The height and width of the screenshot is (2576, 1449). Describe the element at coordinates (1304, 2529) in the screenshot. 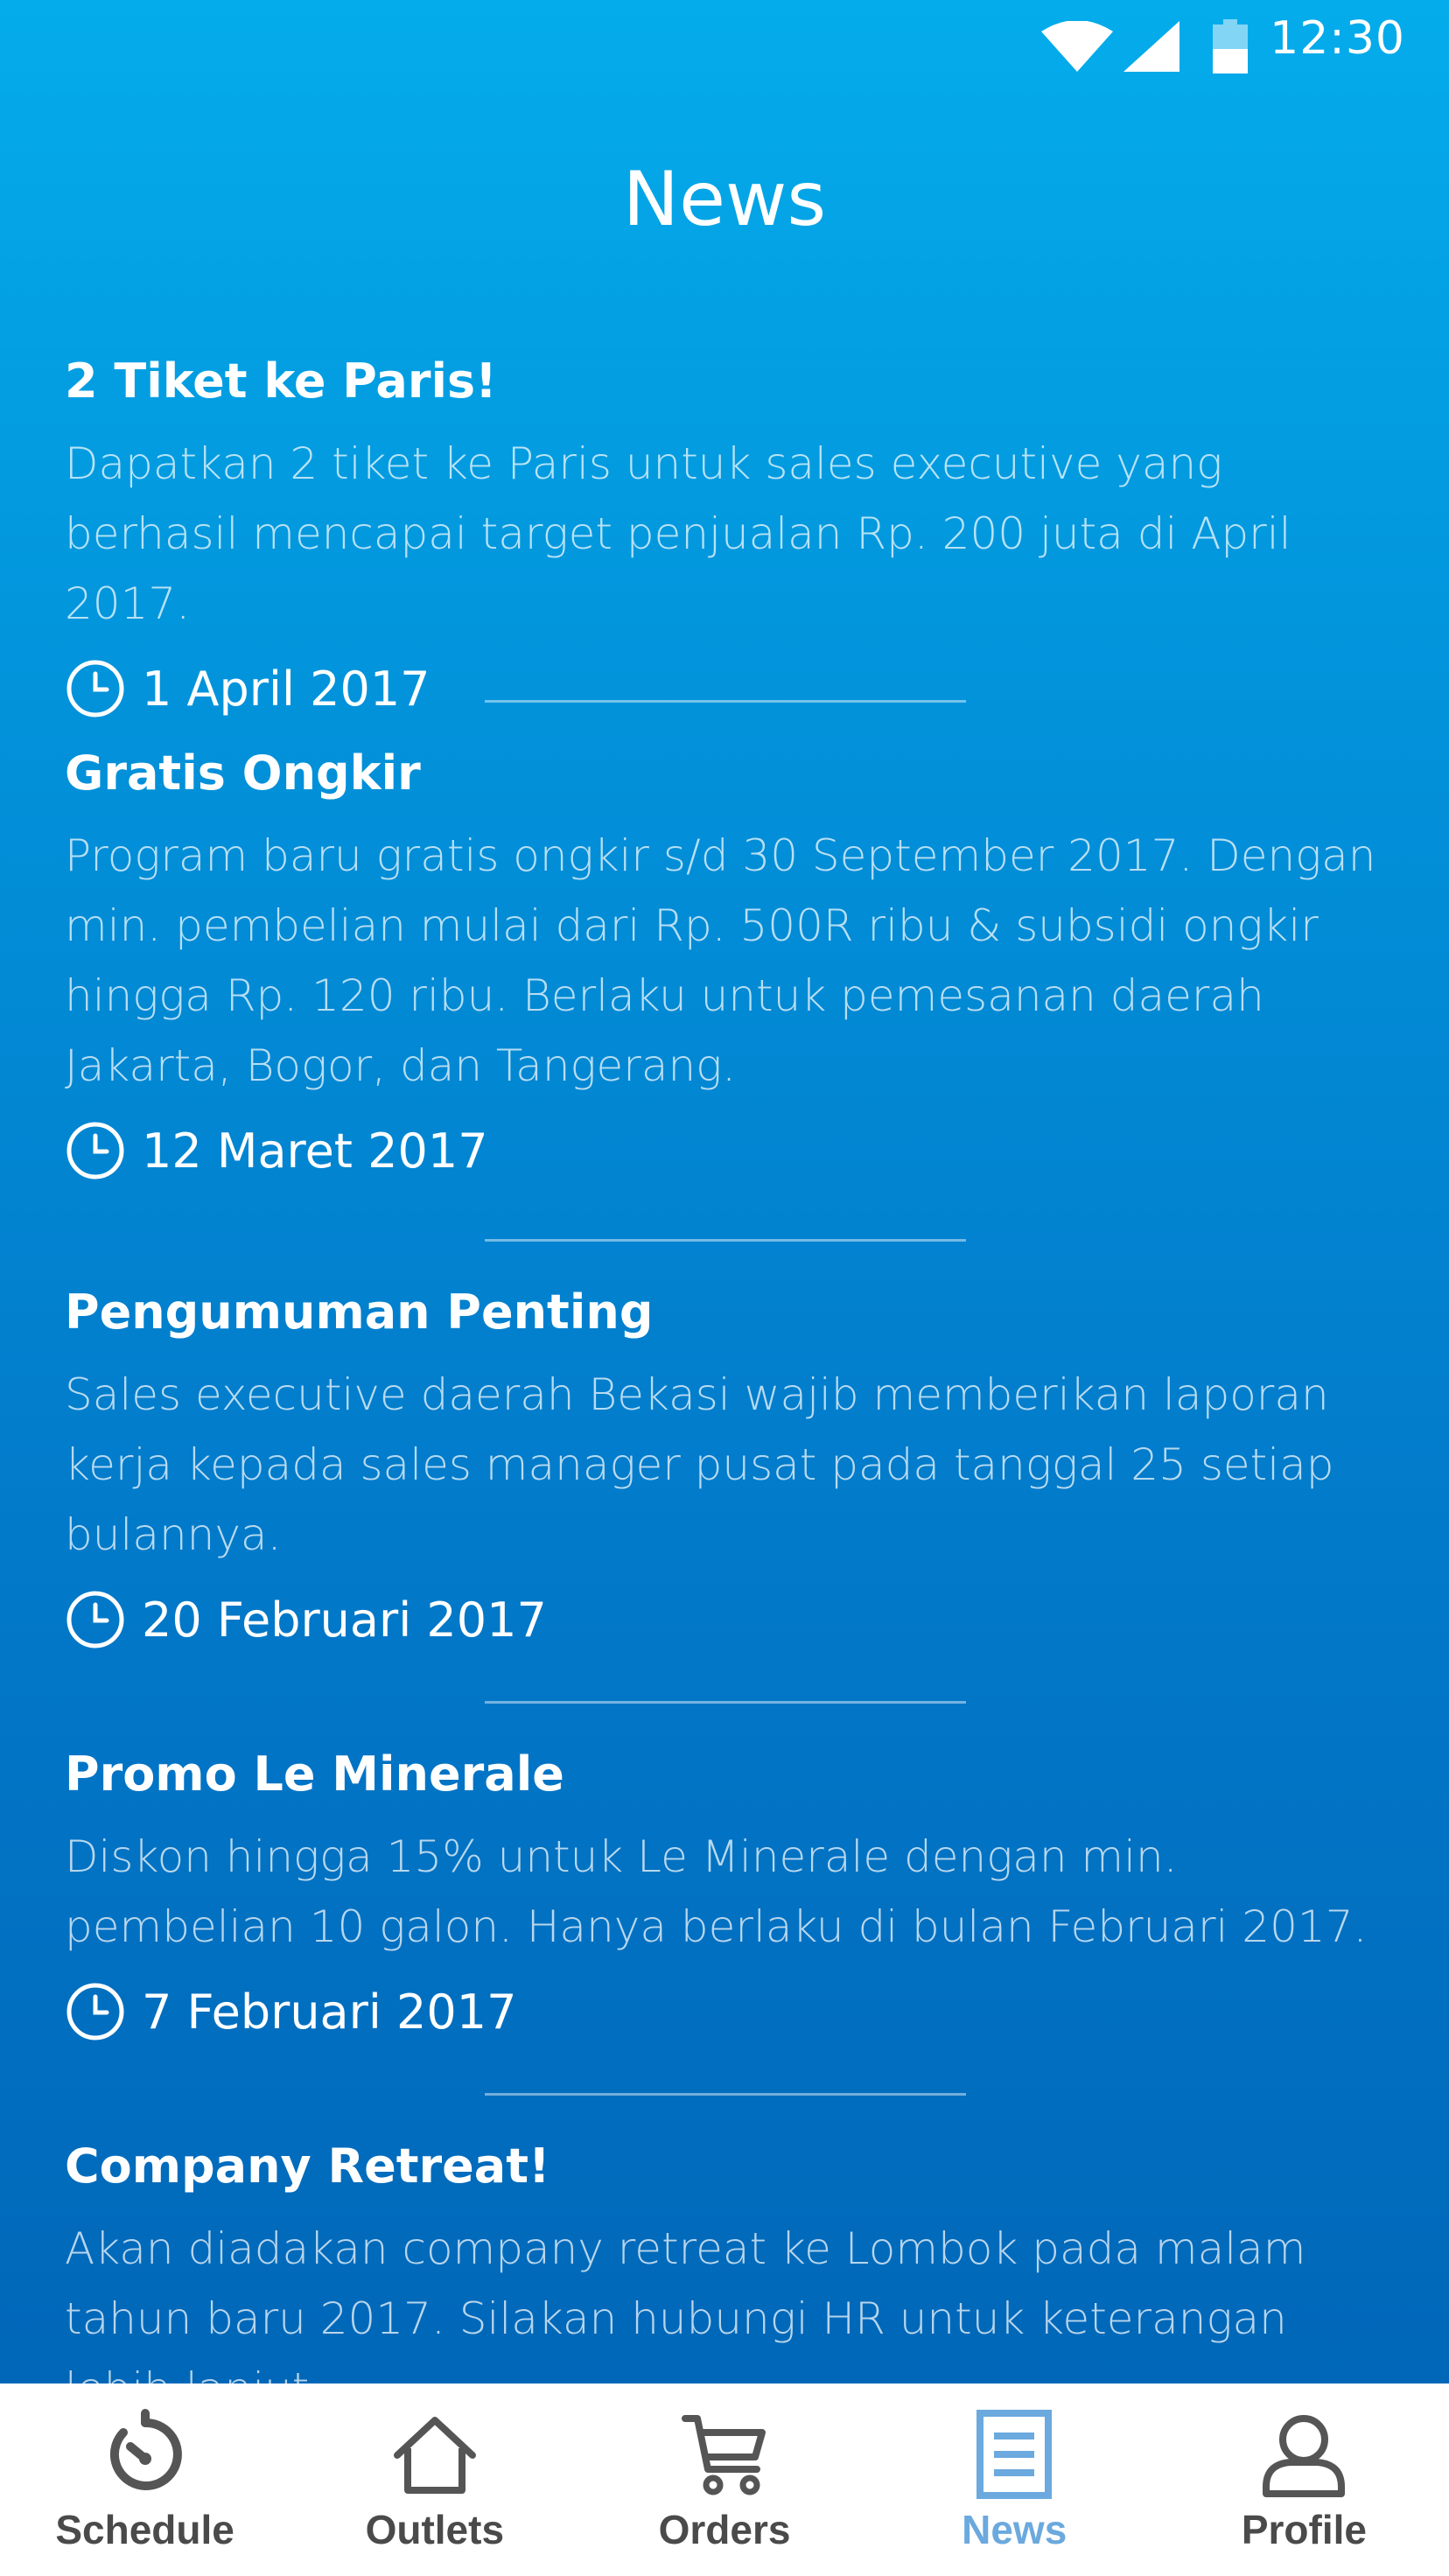

I see `nav-label: Profile` at that location.